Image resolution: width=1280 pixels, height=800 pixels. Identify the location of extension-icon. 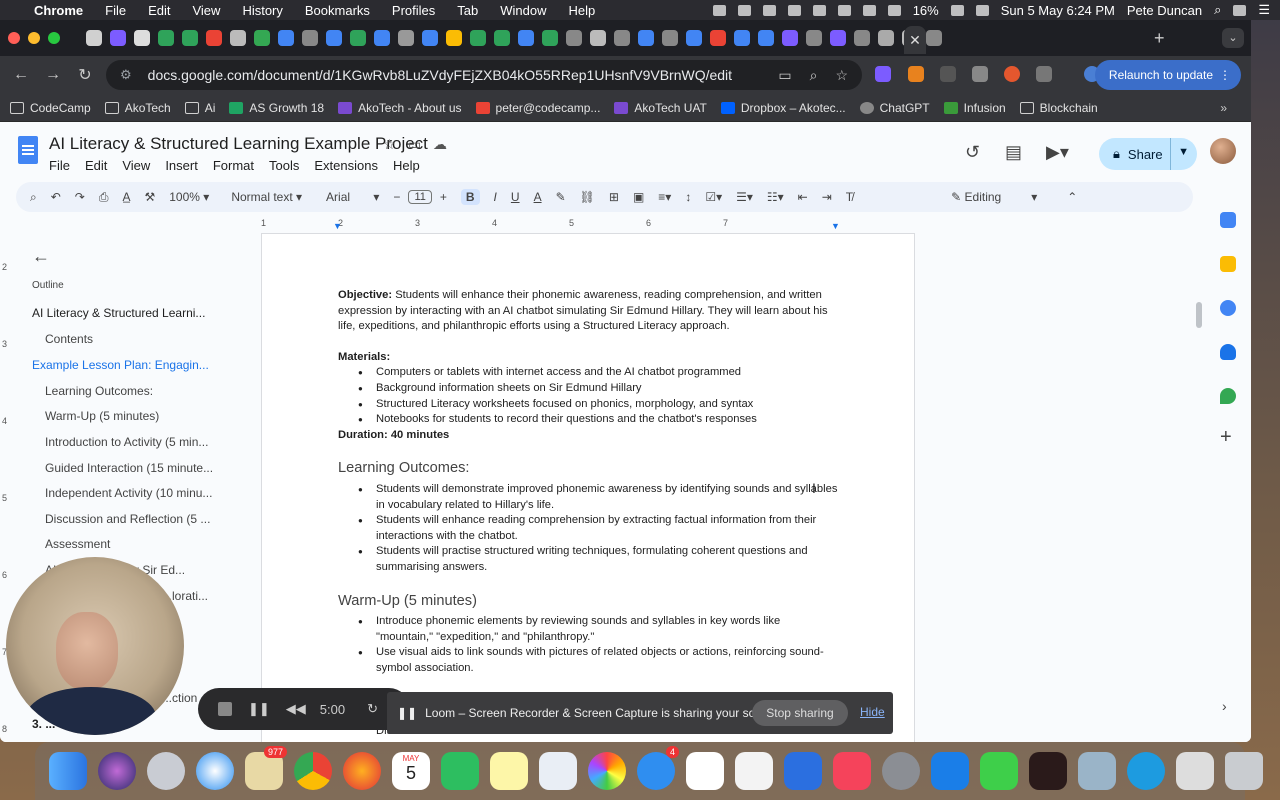
(980, 74).